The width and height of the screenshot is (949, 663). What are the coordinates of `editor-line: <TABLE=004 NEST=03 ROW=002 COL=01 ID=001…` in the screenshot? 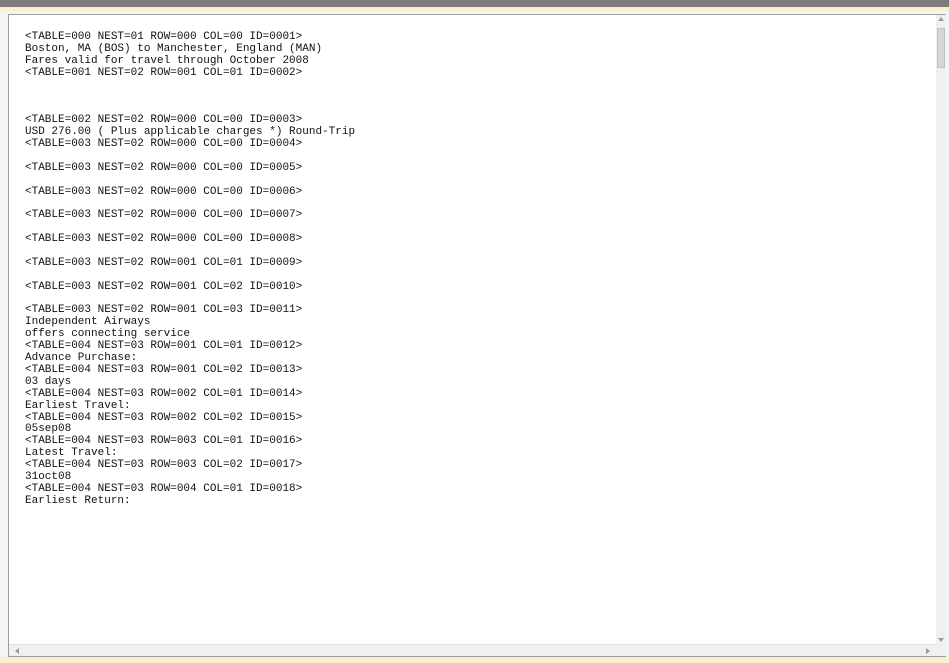 It's located at (164, 393).